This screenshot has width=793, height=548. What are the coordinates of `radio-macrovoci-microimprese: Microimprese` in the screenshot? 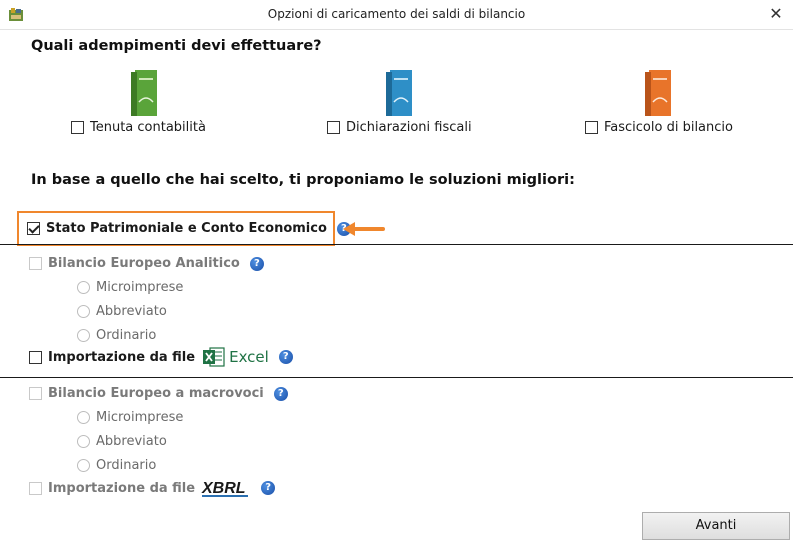 It's located at (130, 417).